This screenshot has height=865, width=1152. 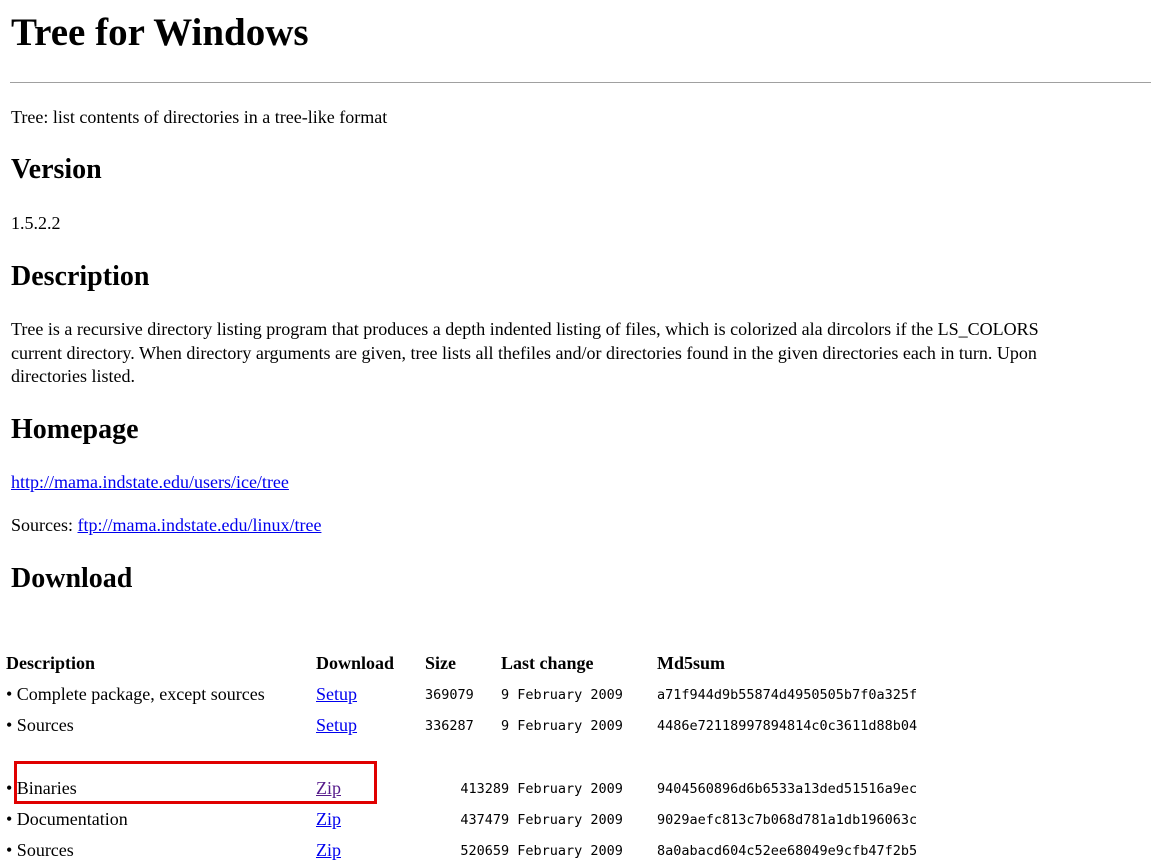 What do you see at coordinates (72, 578) in the screenshot?
I see `download-heading: Download` at bounding box center [72, 578].